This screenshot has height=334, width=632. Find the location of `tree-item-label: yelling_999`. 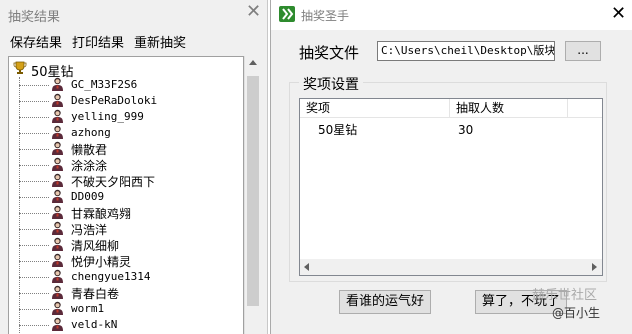

tree-item-label: yelling_999 is located at coordinates (107, 116).